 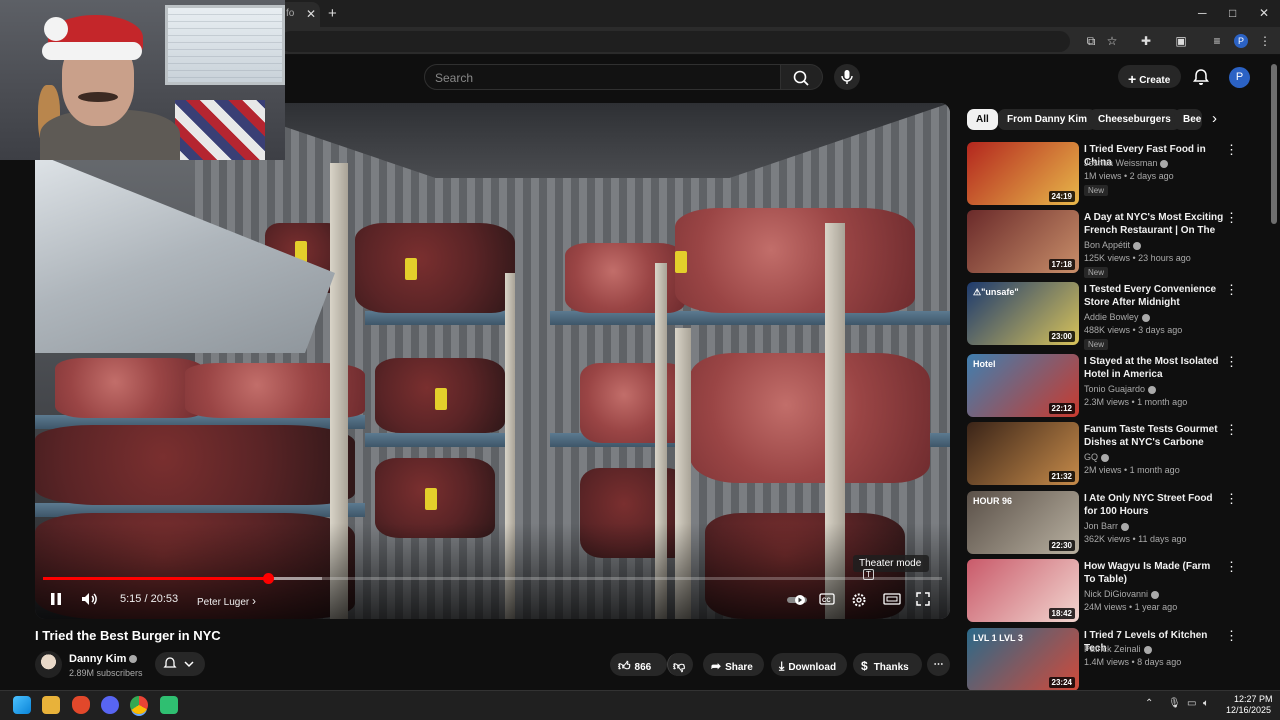 What do you see at coordinates (733, 664) in the screenshot?
I see `share-button: ➦ Share` at bounding box center [733, 664].